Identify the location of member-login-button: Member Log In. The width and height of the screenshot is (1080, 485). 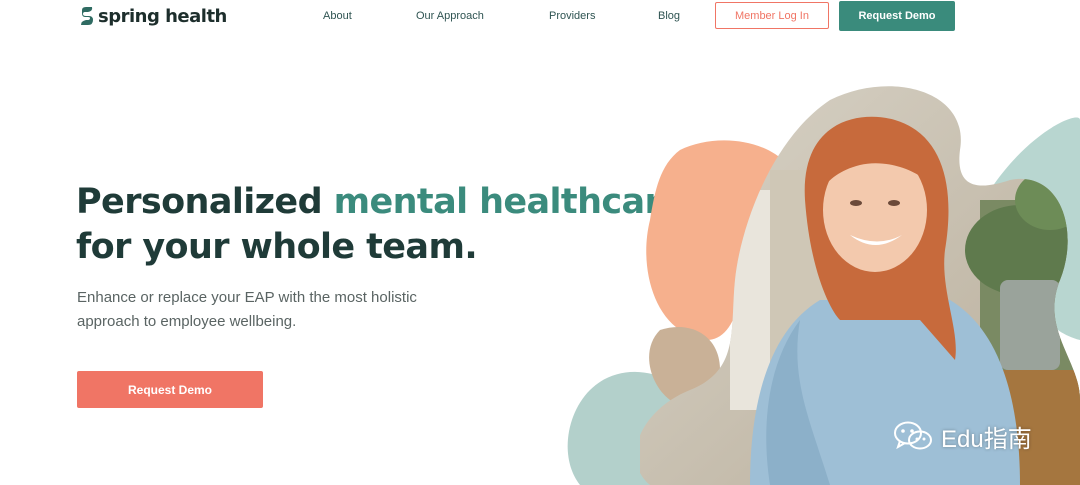
(772, 15).